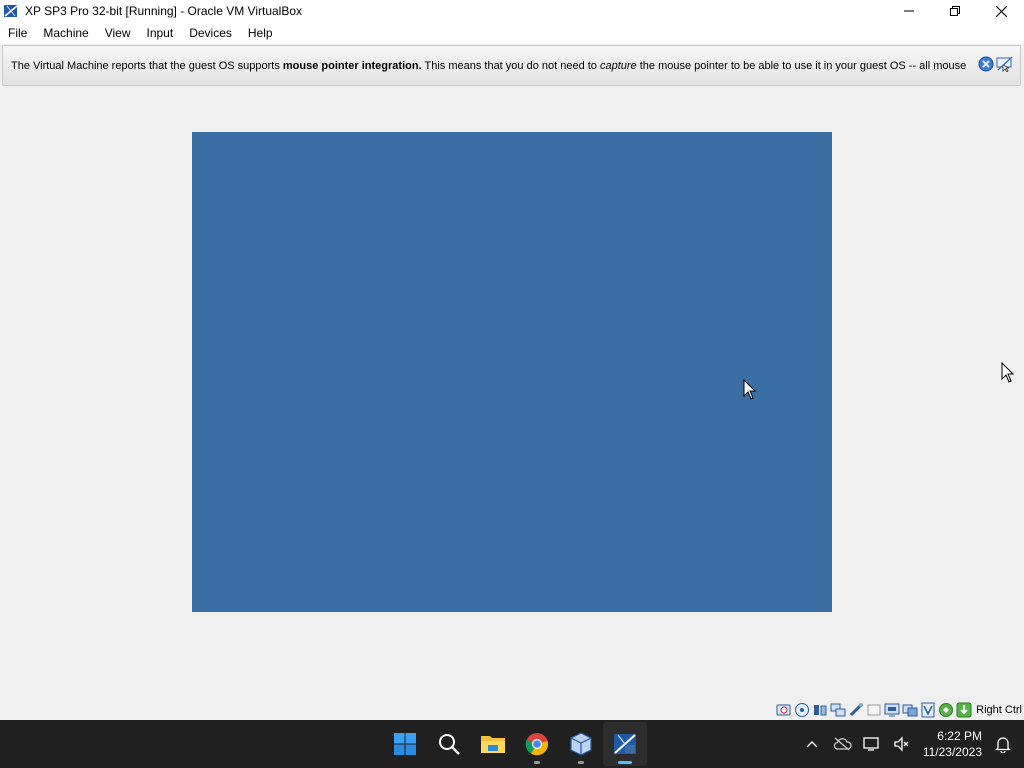  I want to click on onedrive-button, so click(842, 744).